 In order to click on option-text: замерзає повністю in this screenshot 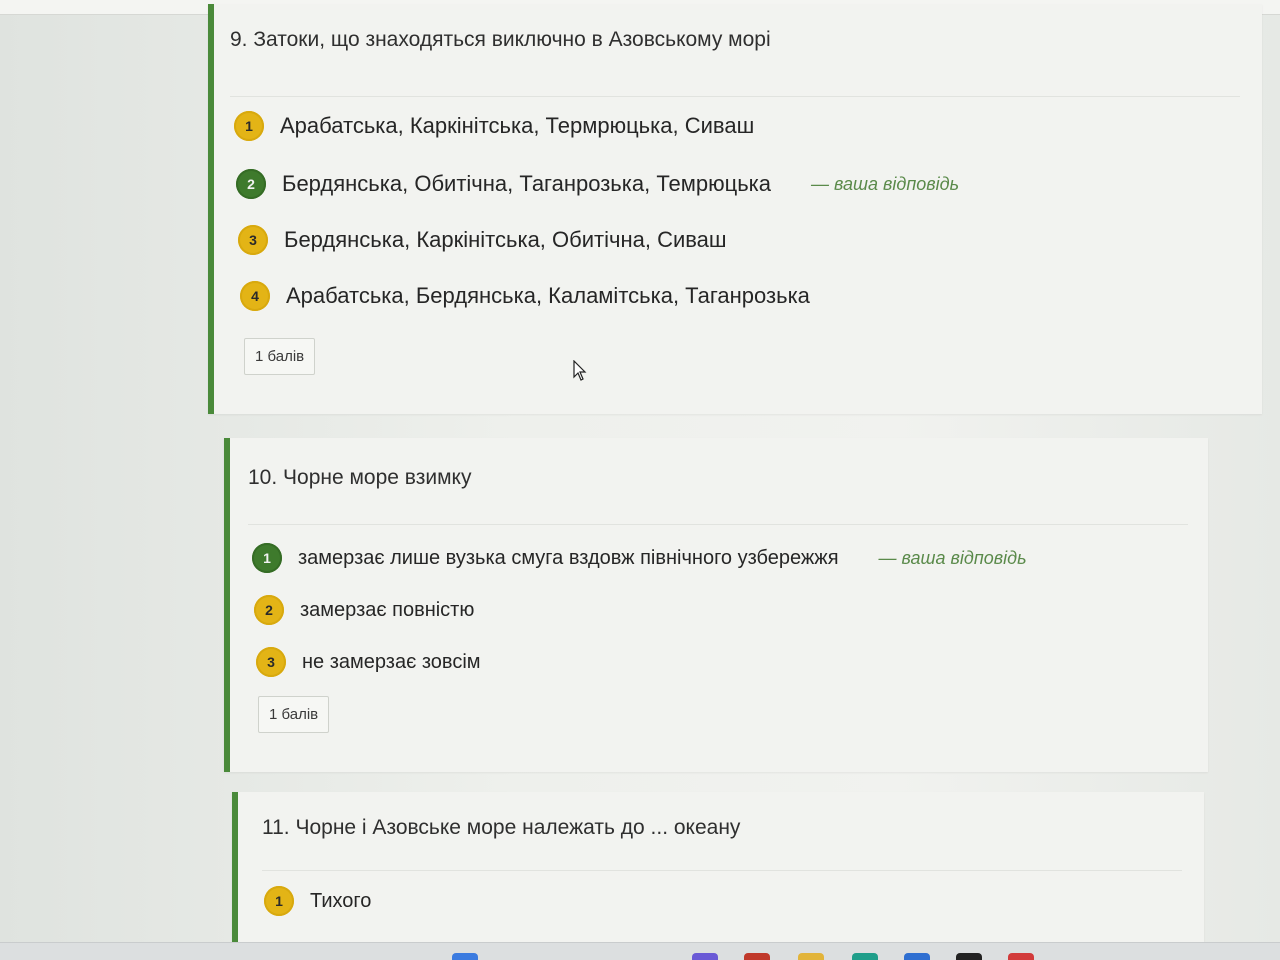, I will do `click(387, 609)`.